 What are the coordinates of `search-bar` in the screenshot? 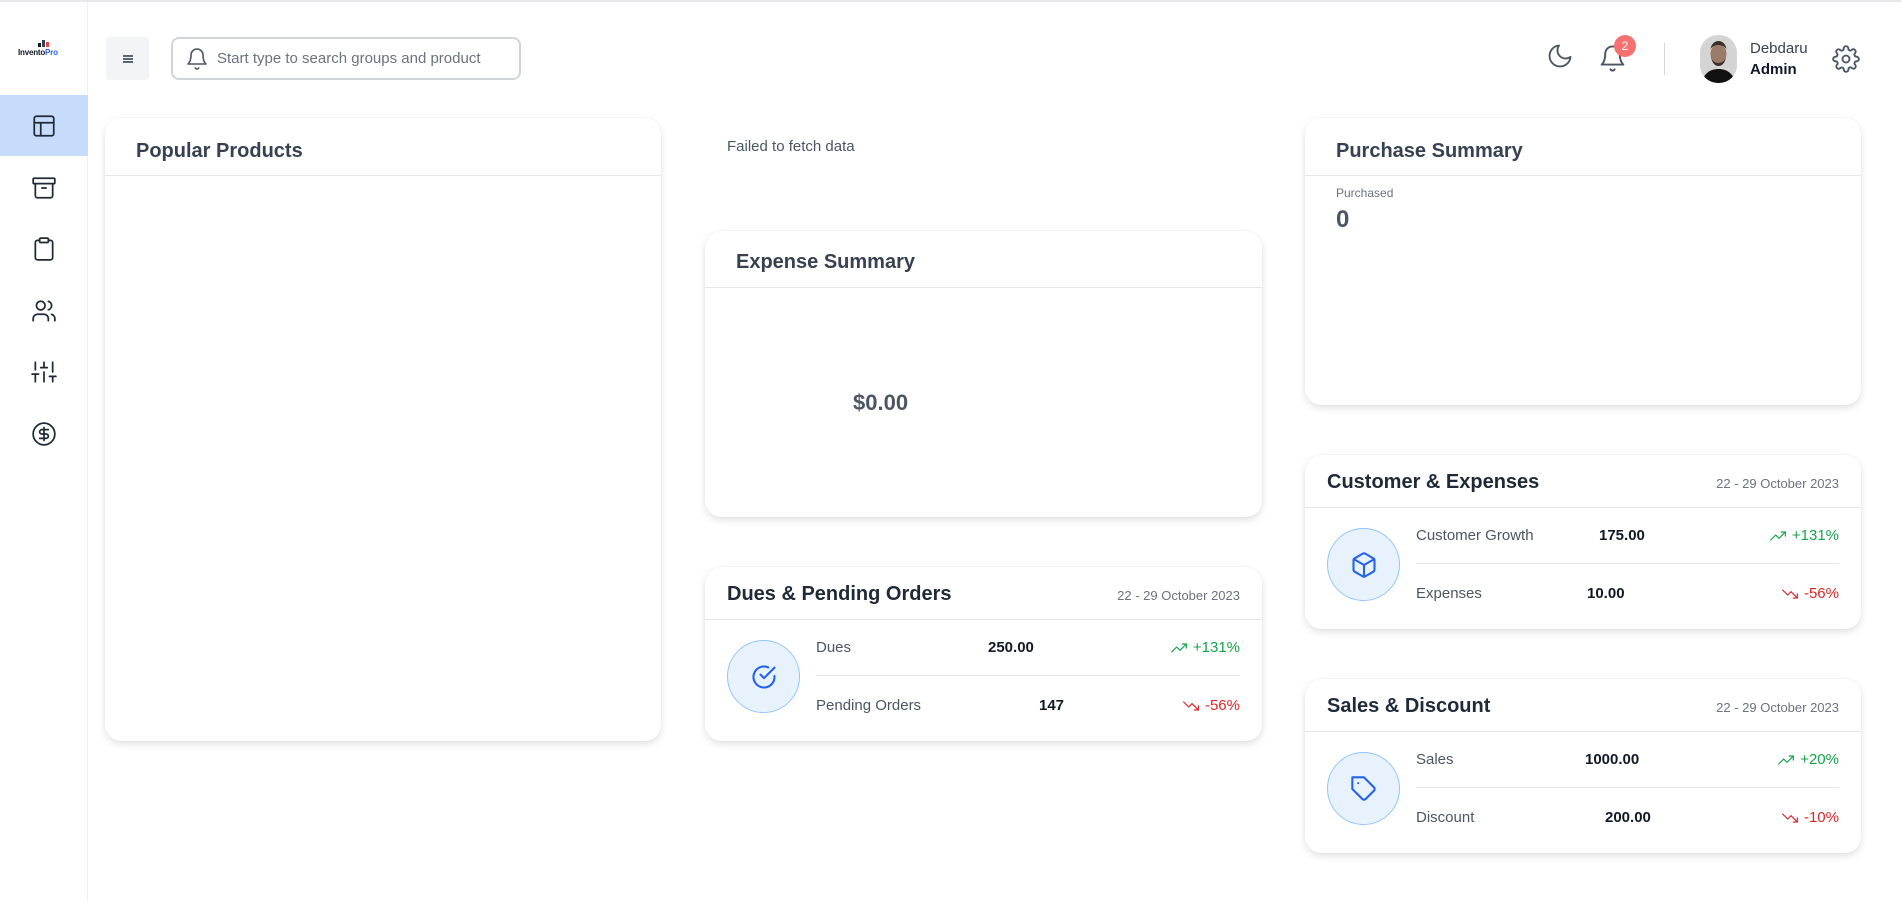 It's located at (346, 58).